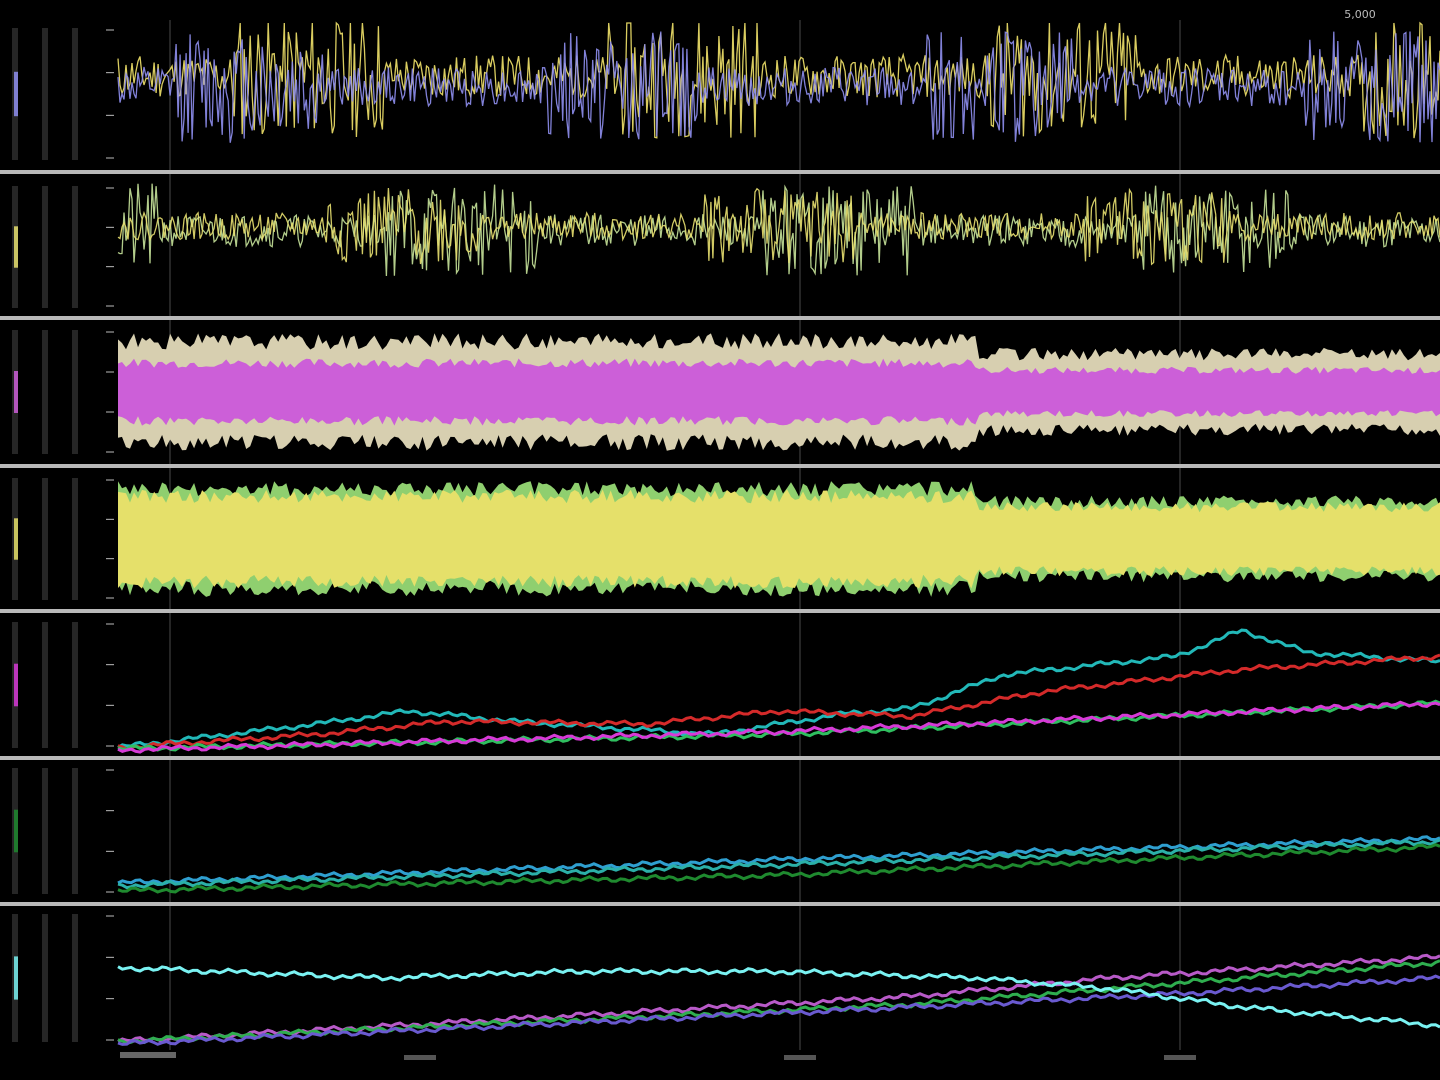 The image size is (1440, 1080). I want to click on time-scroll-handle, so click(148, 1055).